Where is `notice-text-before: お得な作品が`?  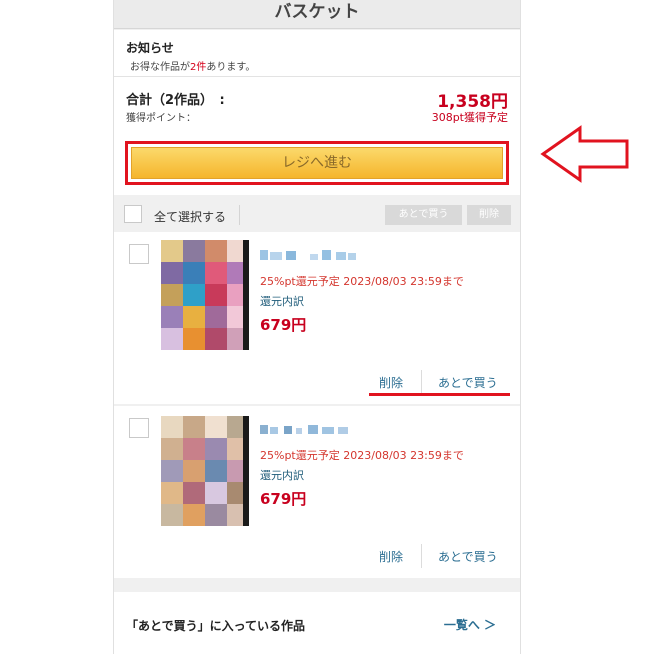 notice-text-before: お得な作品が is located at coordinates (160, 67).